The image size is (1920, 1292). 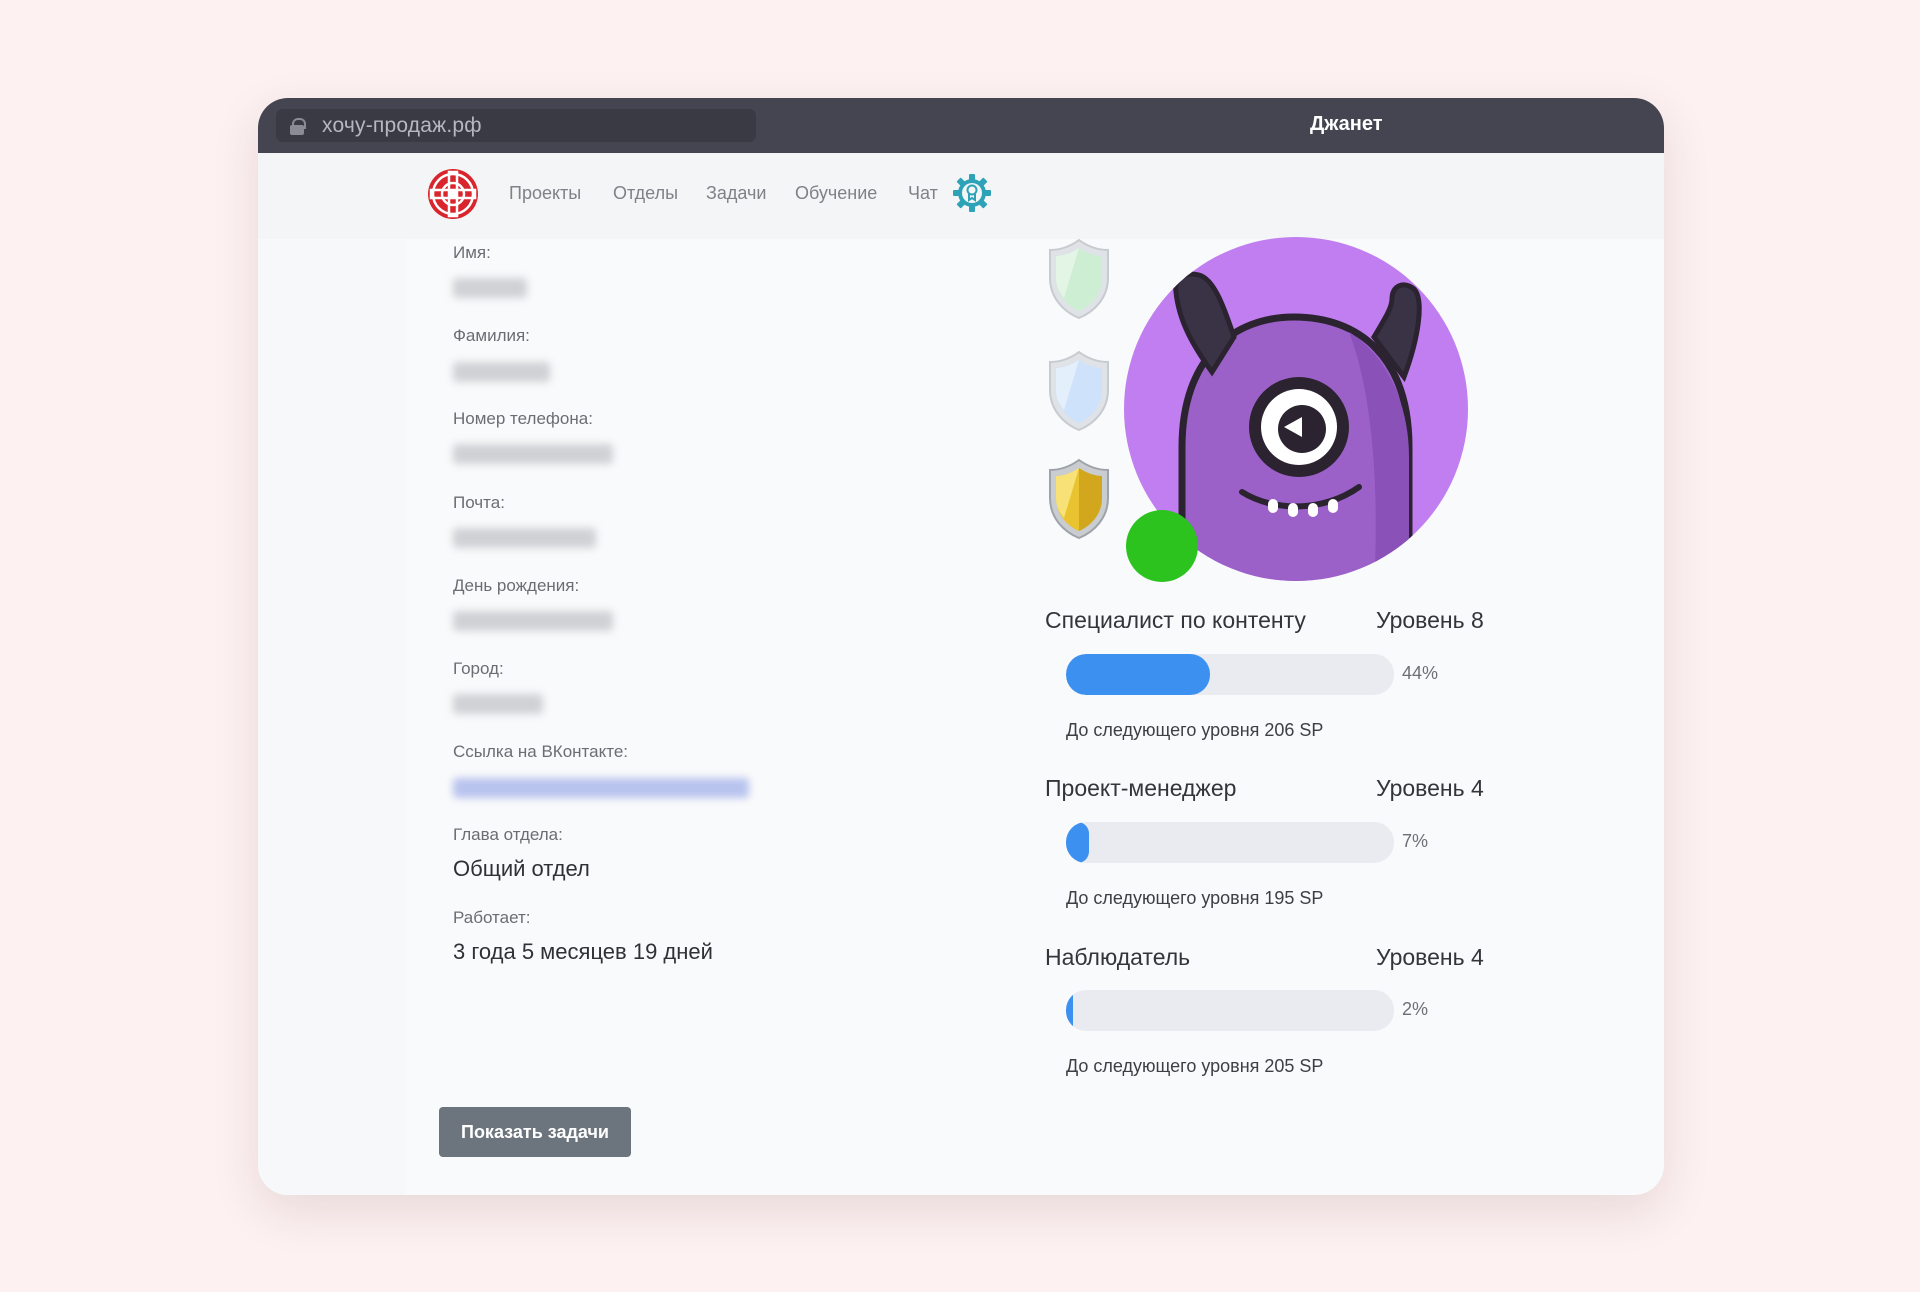 What do you see at coordinates (516, 125) in the screenshot?
I see `address-bar: хочу-продаж.рф` at bounding box center [516, 125].